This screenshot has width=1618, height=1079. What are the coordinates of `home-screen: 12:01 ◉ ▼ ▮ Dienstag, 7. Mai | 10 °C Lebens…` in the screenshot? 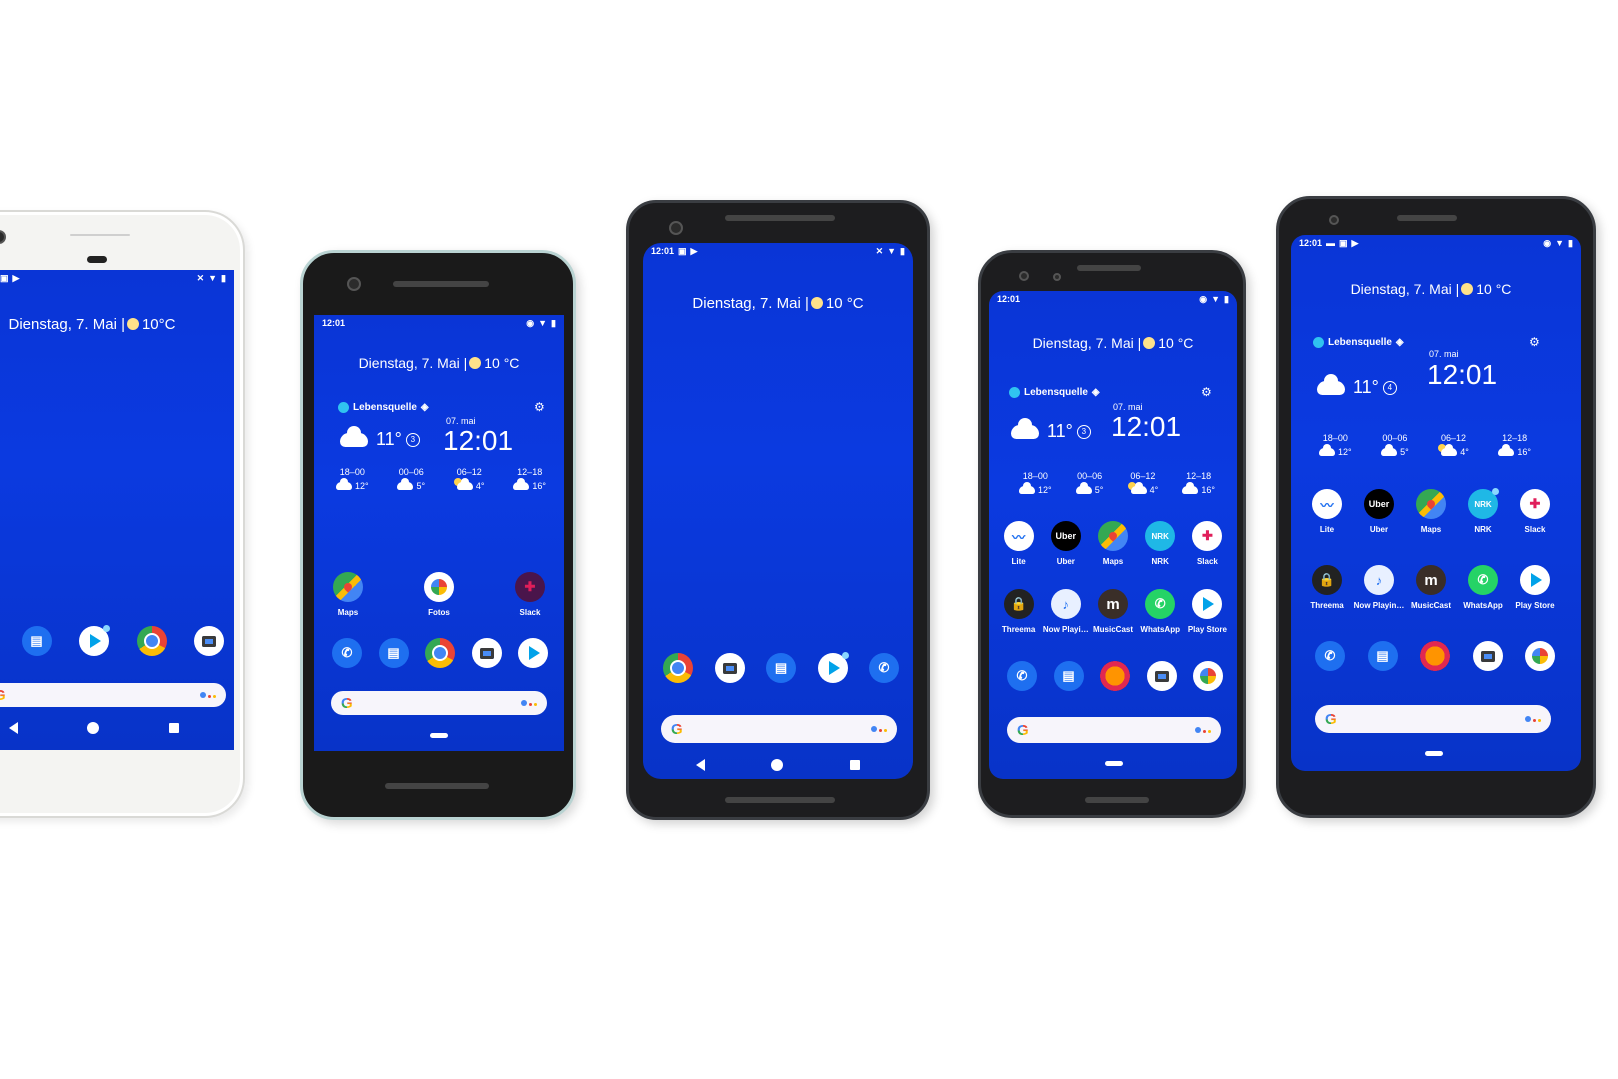 It's located at (1113, 535).